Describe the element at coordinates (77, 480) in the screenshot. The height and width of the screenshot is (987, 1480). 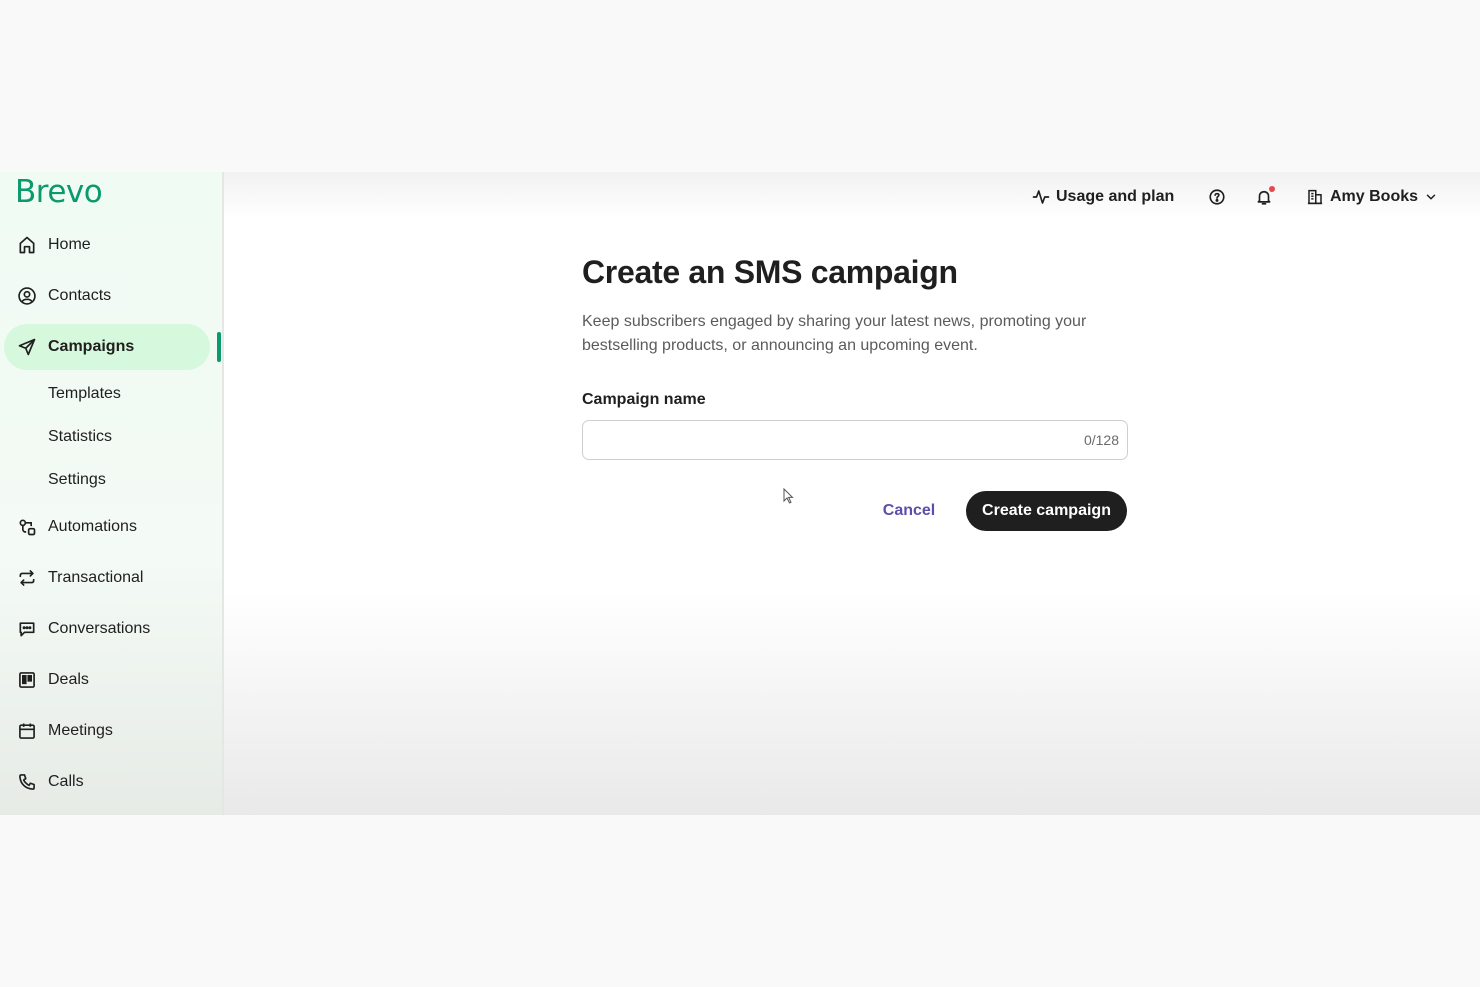
I see `sidebar-subitem-settings: Settings` at that location.